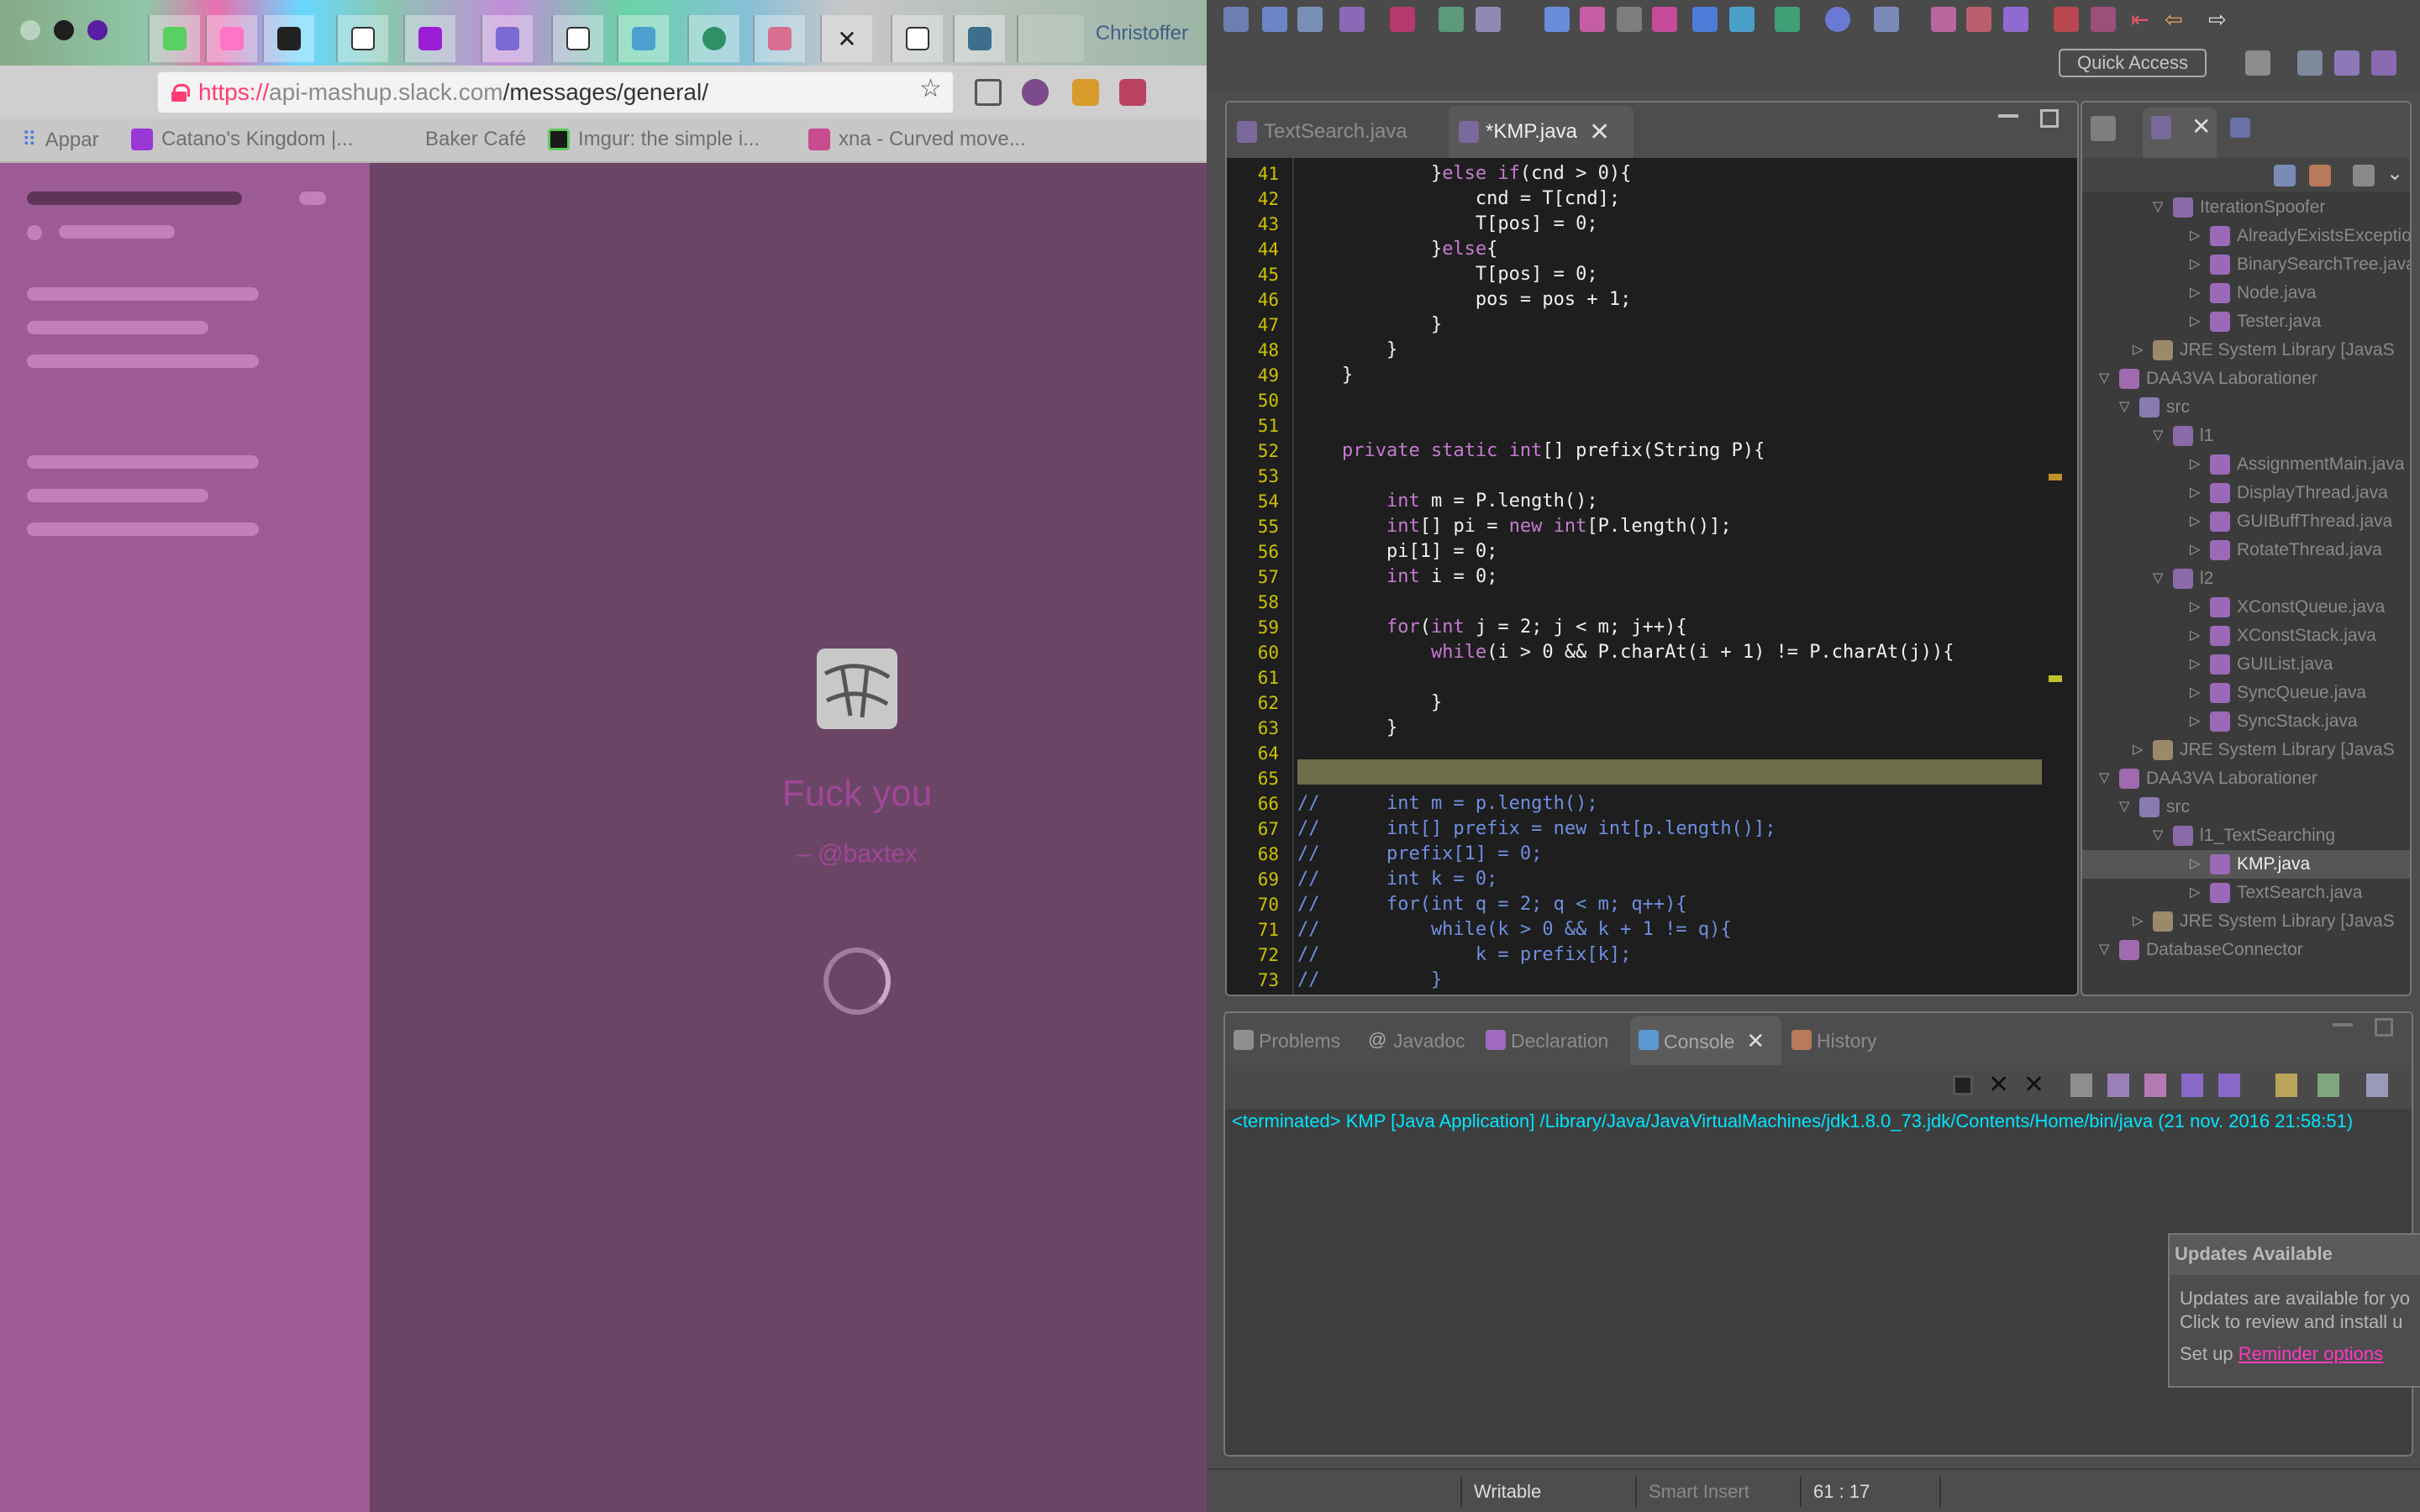 This screenshot has height=1512, width=2420. I want to click on tree-item: ▽ src, so click(2246, 807).